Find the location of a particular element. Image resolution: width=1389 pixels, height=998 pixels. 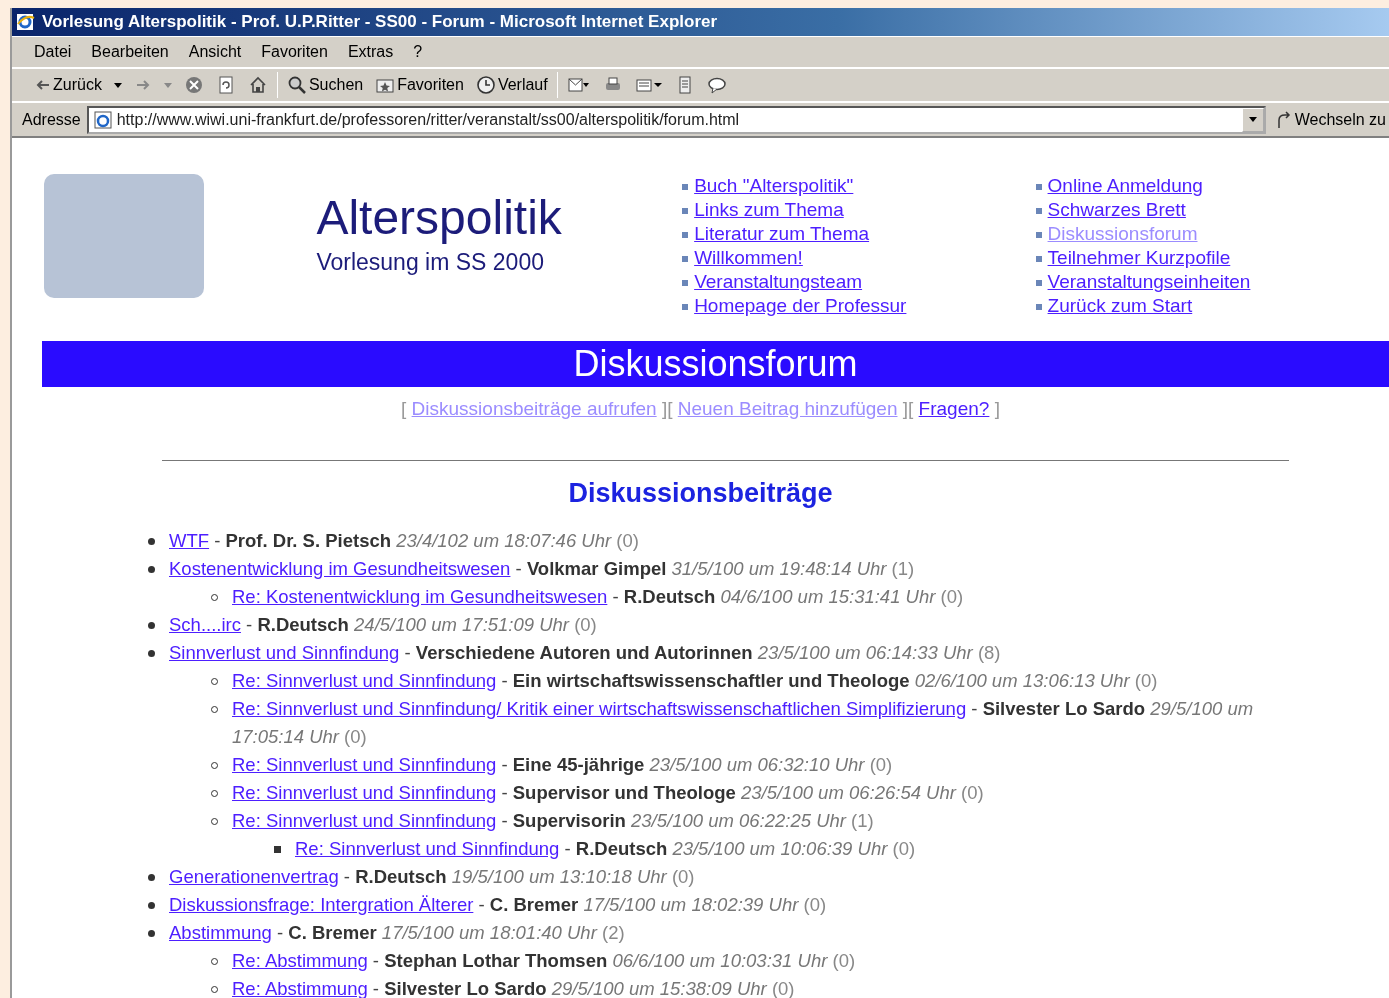

nav-link: Veranstaltungseinheiten is located at coordinates (1149, 281).